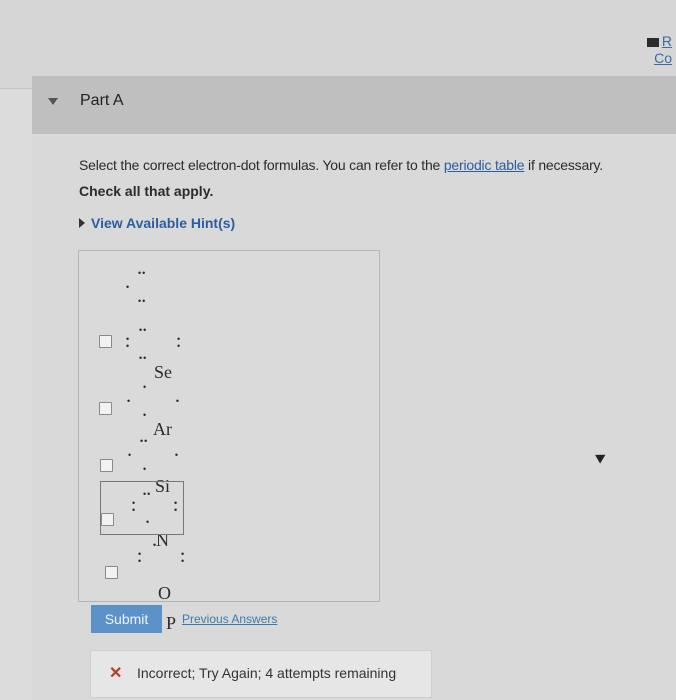  I want to click on submit-button: Submit, so click(126, 619).